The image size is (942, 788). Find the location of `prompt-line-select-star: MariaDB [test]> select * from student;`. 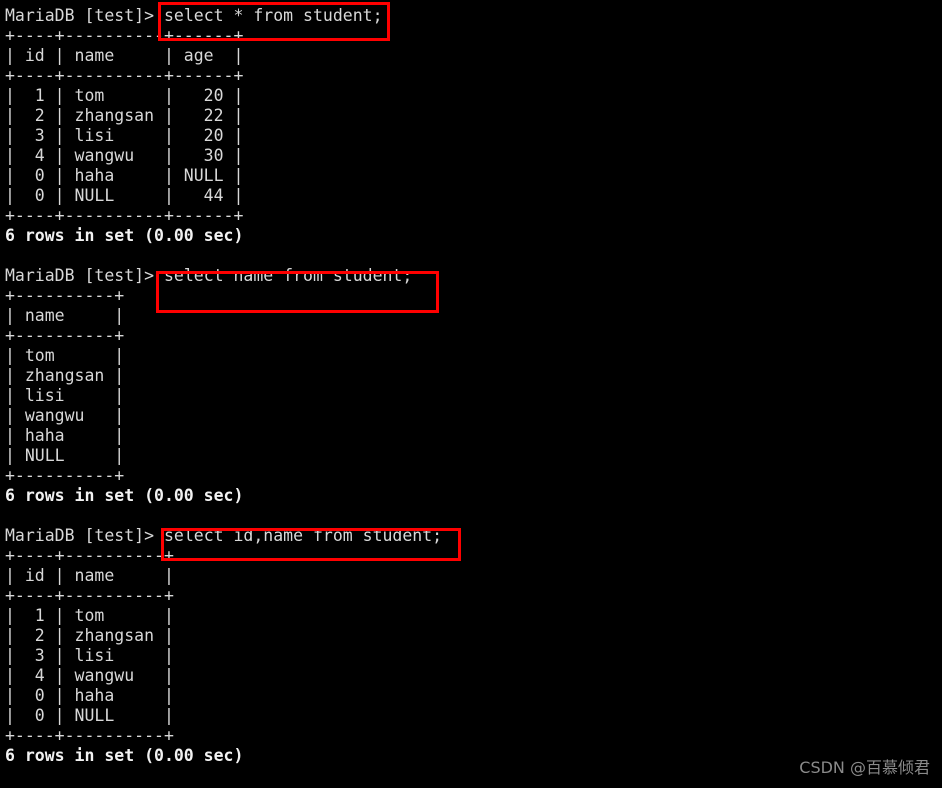

prompt-line-select-star: MariaDB [test]> select * from student; is located at coordinates (473, 16).